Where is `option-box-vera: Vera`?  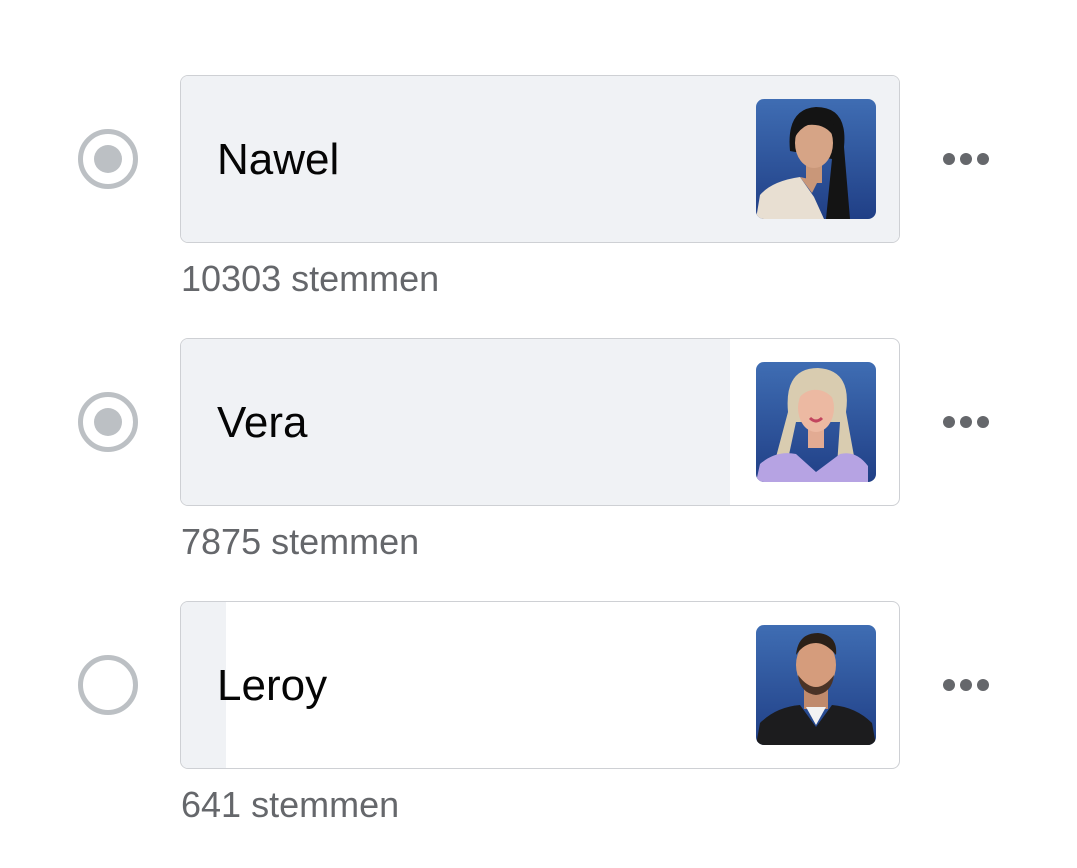
option-box-vera: Vera is located at coordinates (540, 422).